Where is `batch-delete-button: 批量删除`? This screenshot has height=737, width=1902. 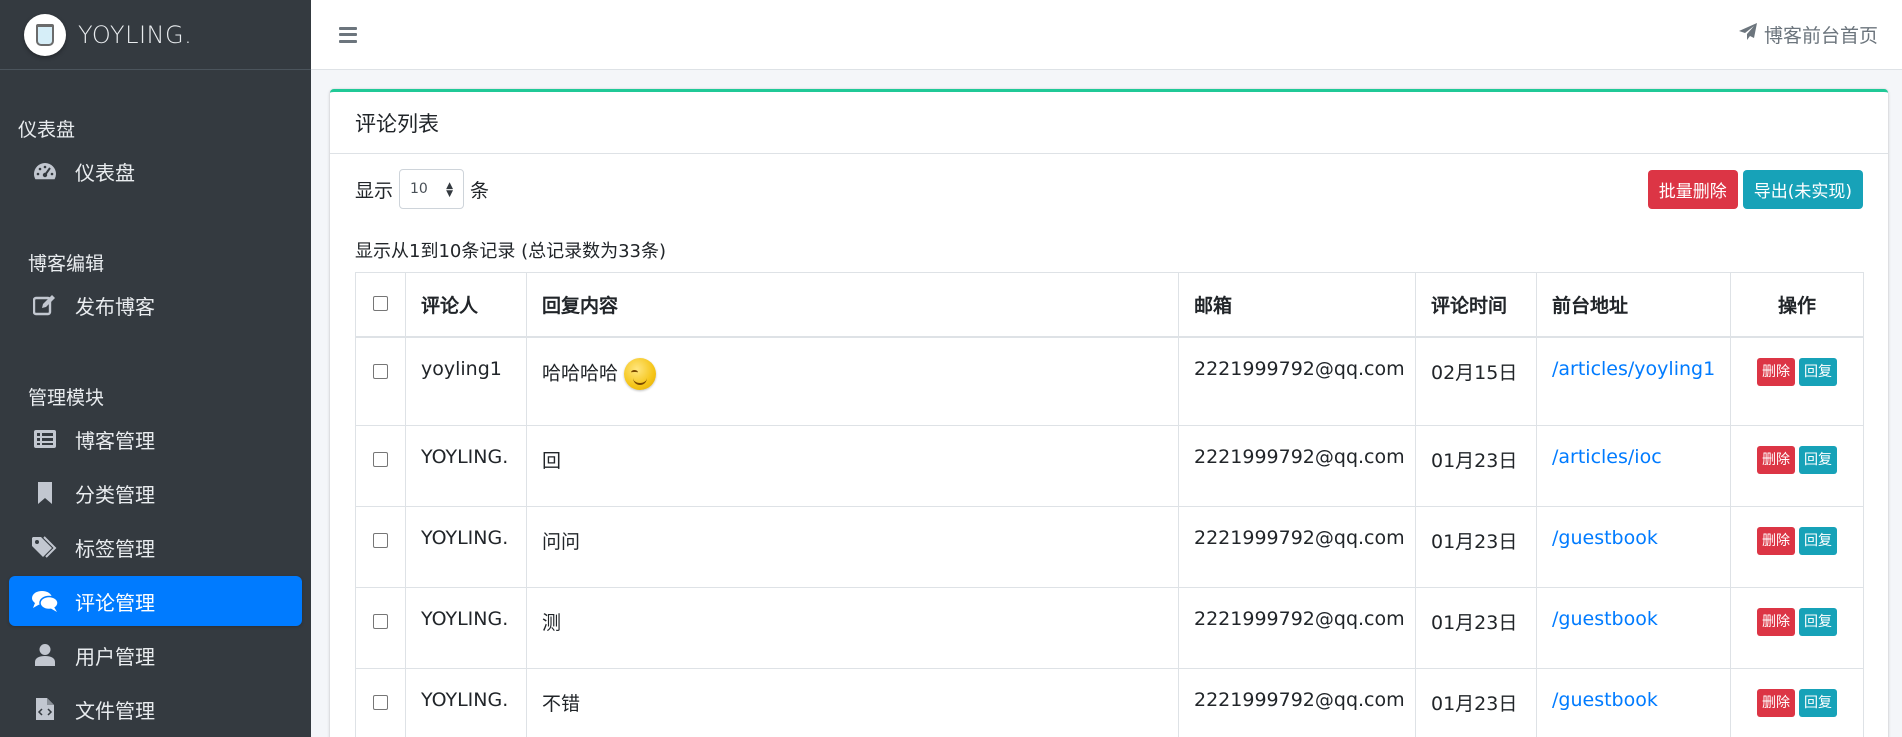 batch-delete-button: 批量删除 is located at coordinates (1692, 189).